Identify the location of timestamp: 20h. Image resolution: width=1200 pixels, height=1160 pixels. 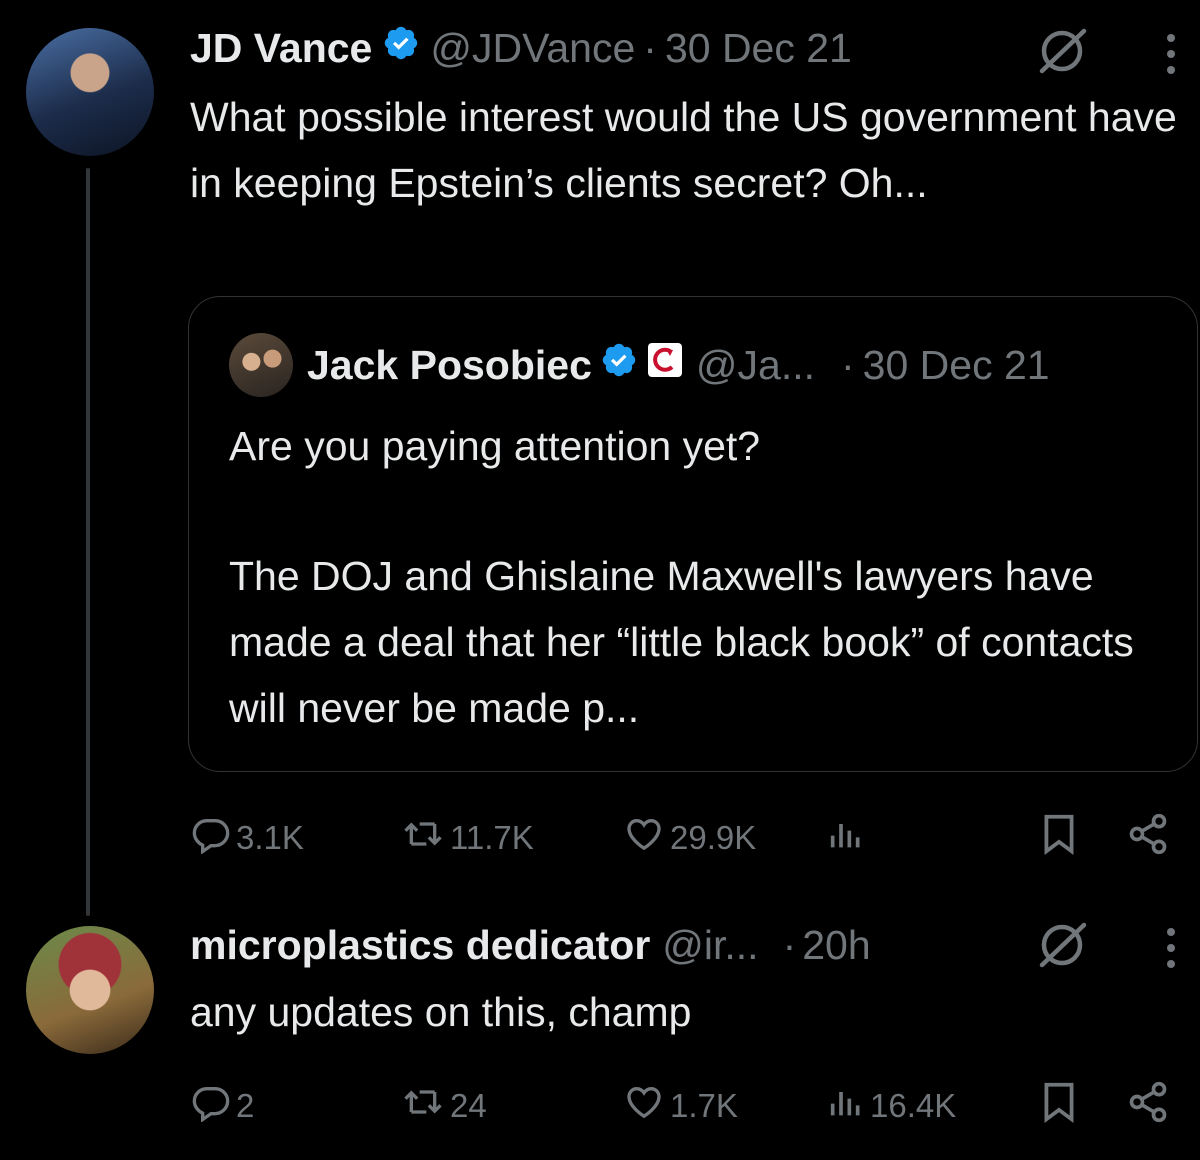
(836, 945).